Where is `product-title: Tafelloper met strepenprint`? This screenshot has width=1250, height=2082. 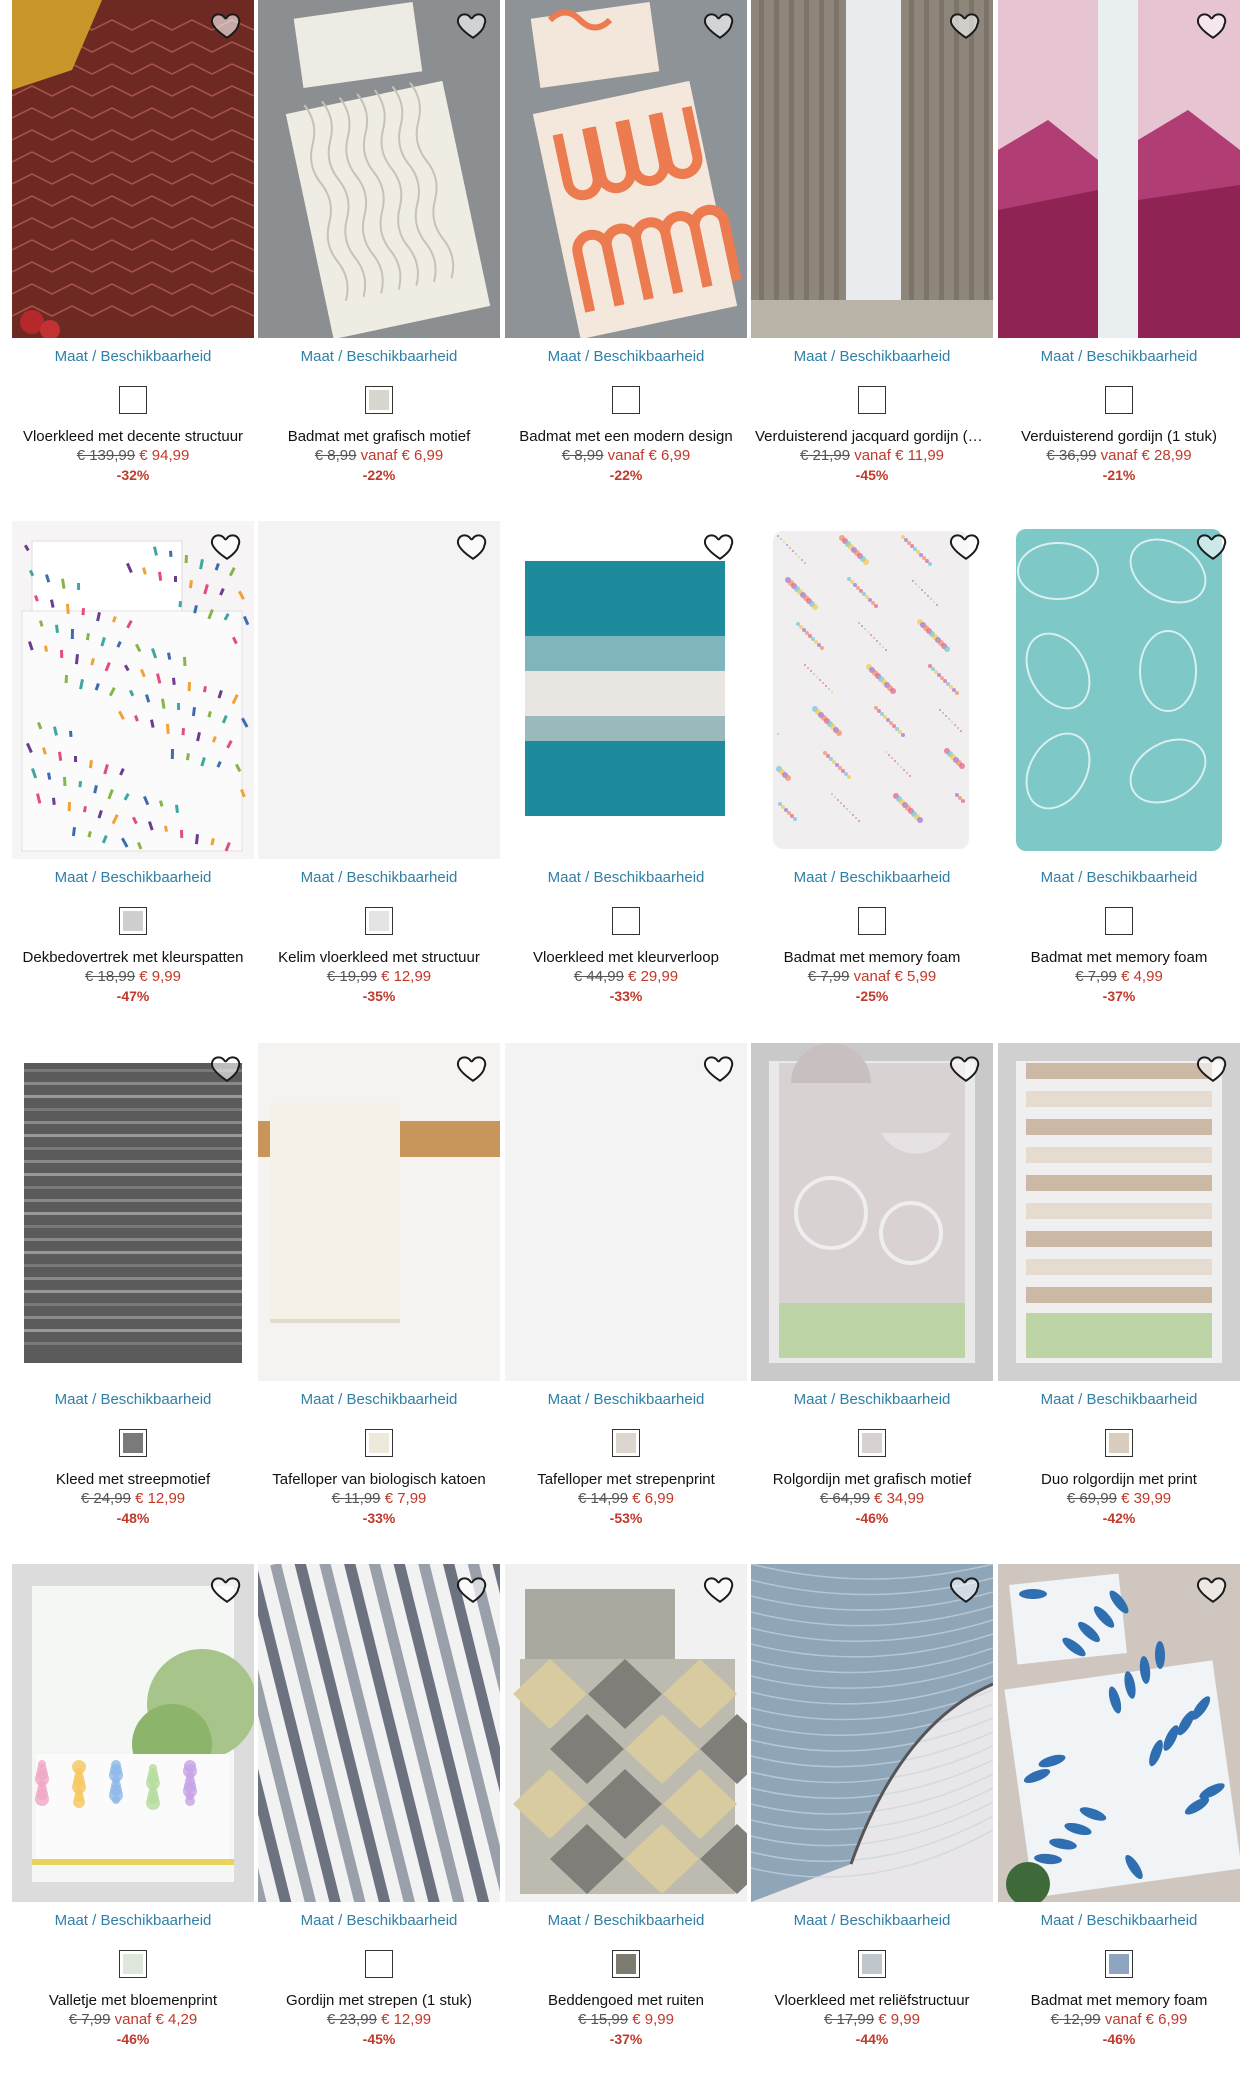
product-title: Tafelloper met strepenprint is located at coordinates (626, 1480).